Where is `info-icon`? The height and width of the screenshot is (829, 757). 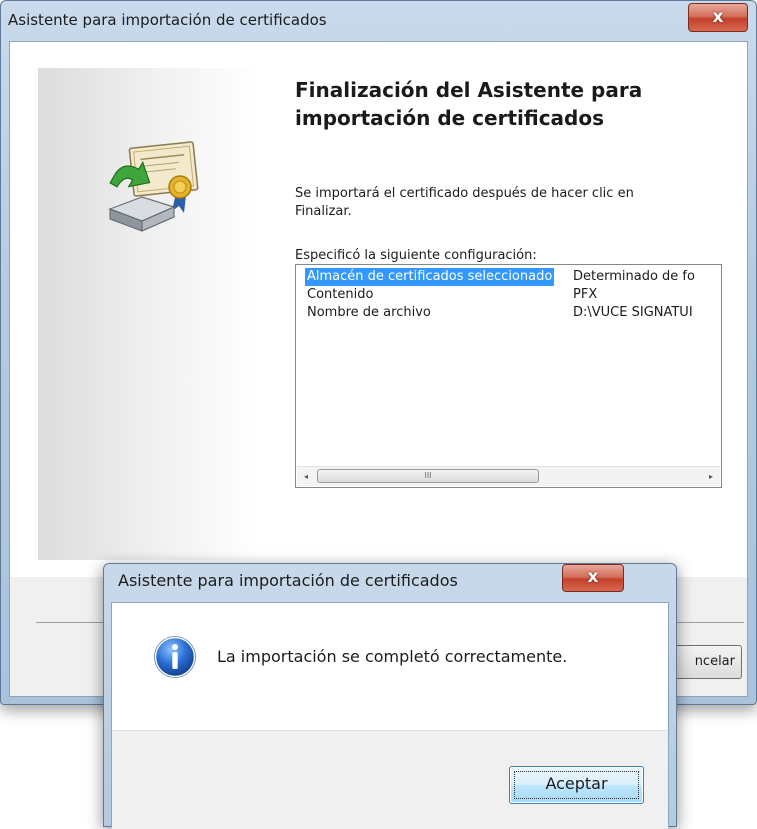 info-icon is located at coordinates (175, 657).